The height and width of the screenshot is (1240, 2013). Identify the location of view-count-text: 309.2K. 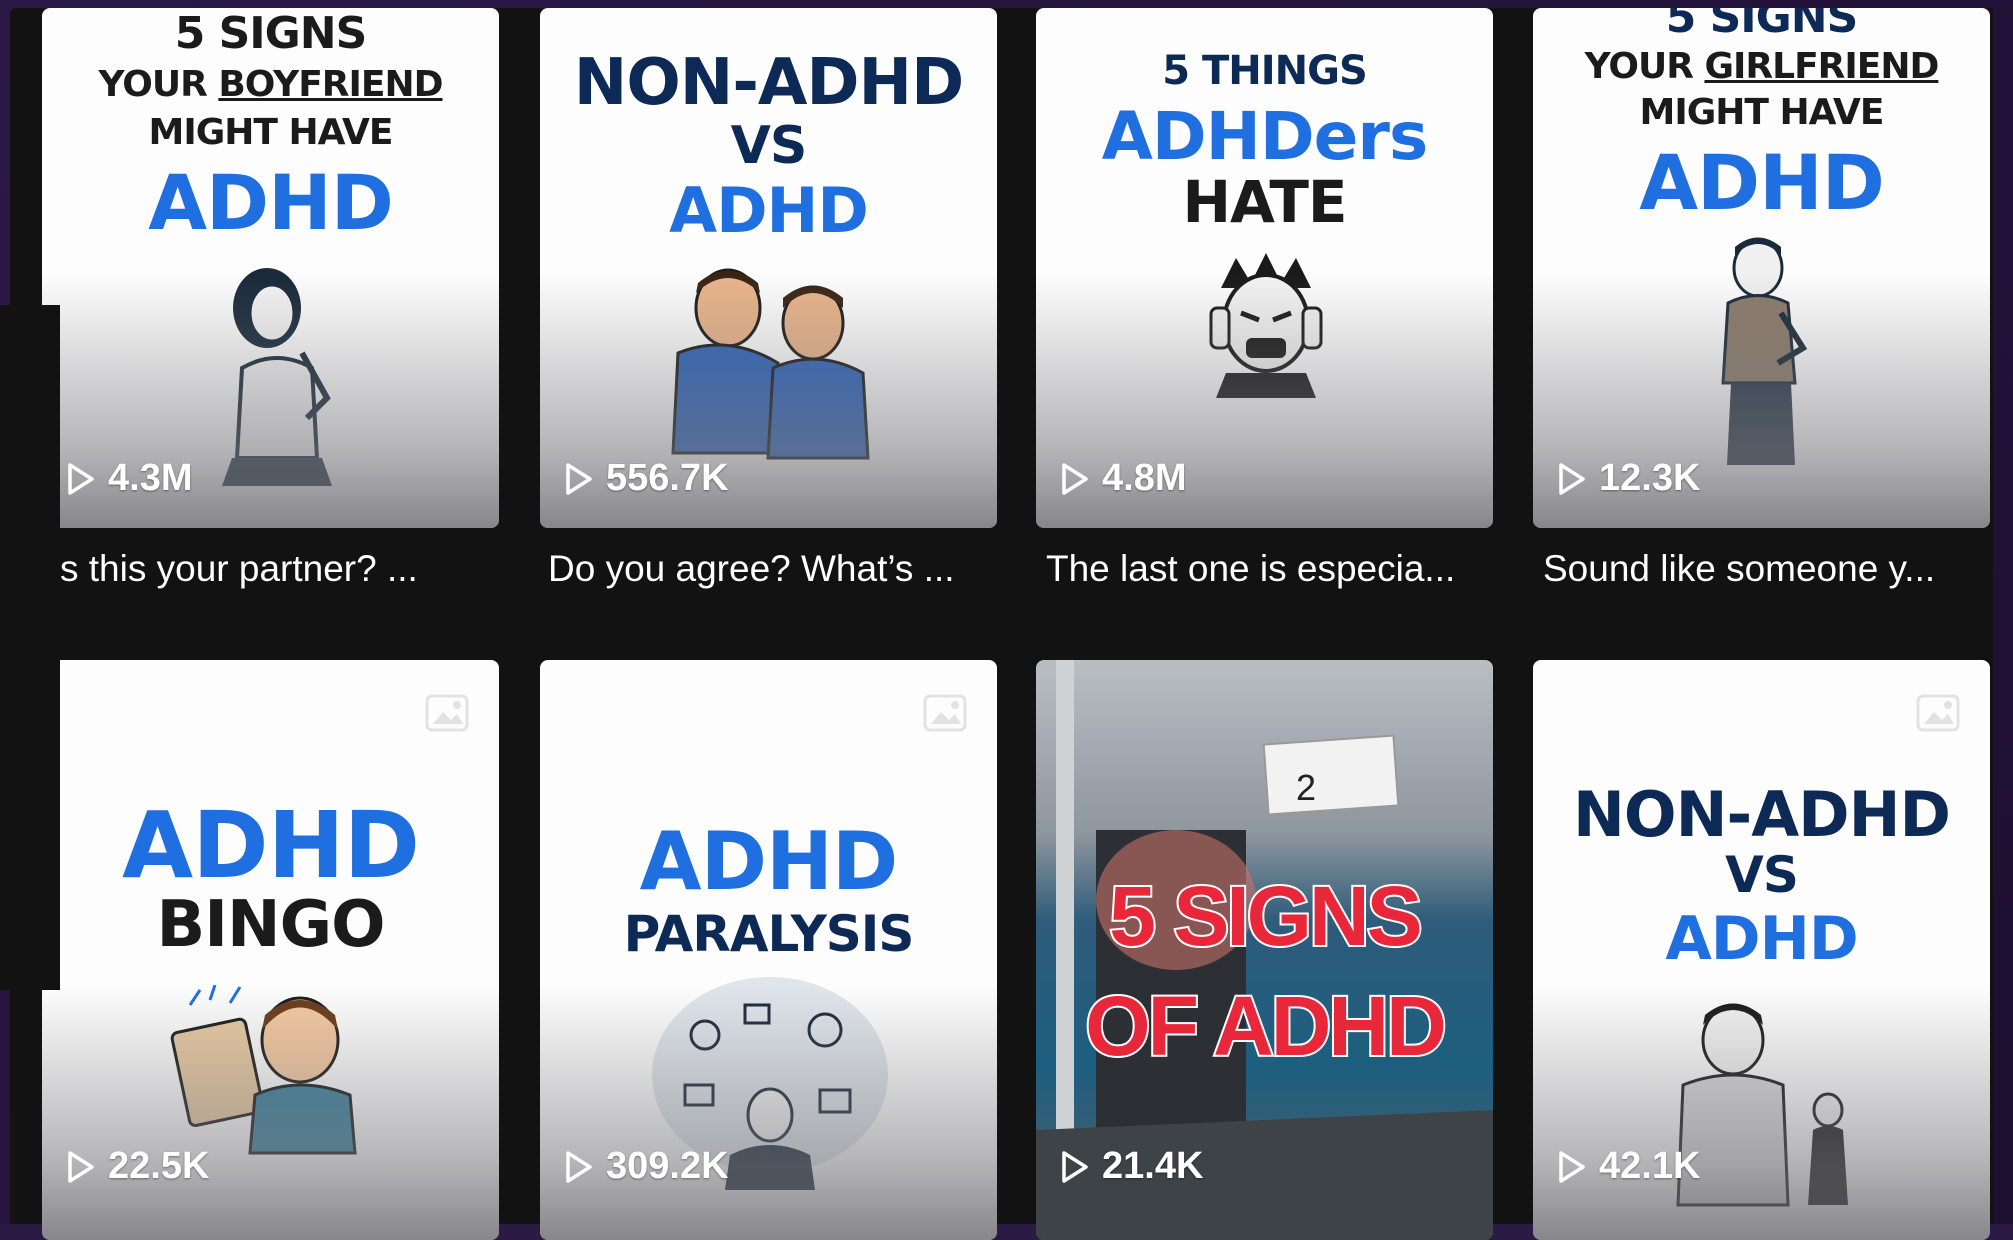
(667, 1166).